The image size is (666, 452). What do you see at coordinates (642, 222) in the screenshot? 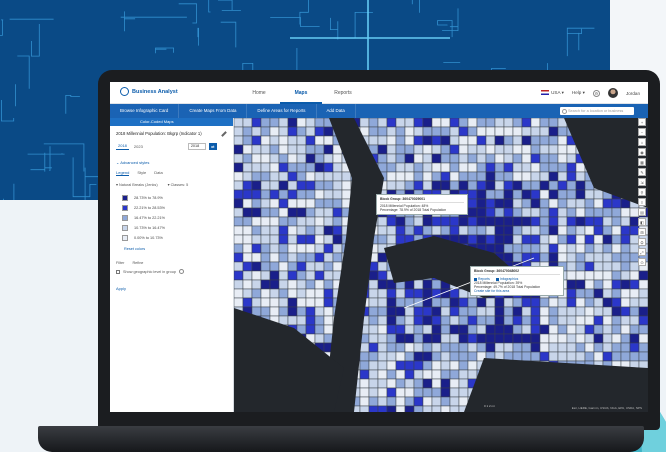
I see `map-tool-button: ◧` at bounding box center [642, 222].